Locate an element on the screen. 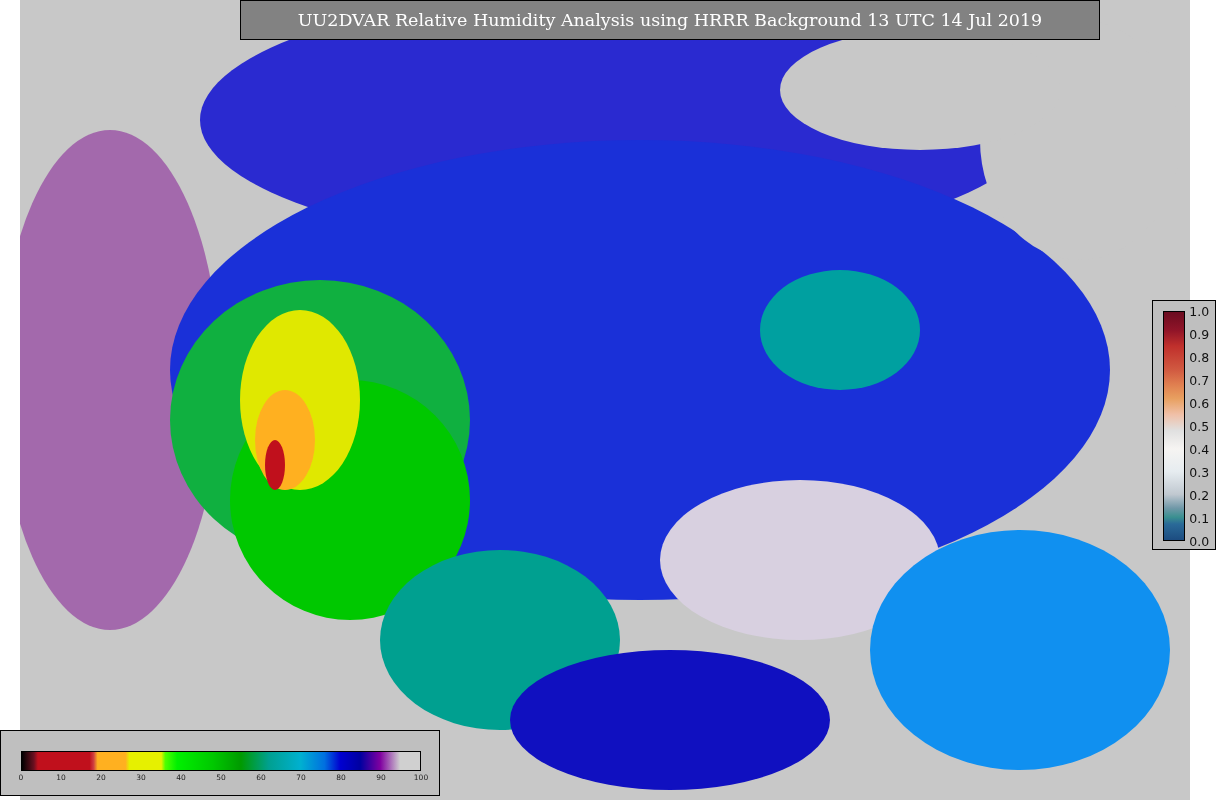 The height and width of the screenshot is (800, 1216). tick-label: 0.6 is located at coordinates (1199, 403).